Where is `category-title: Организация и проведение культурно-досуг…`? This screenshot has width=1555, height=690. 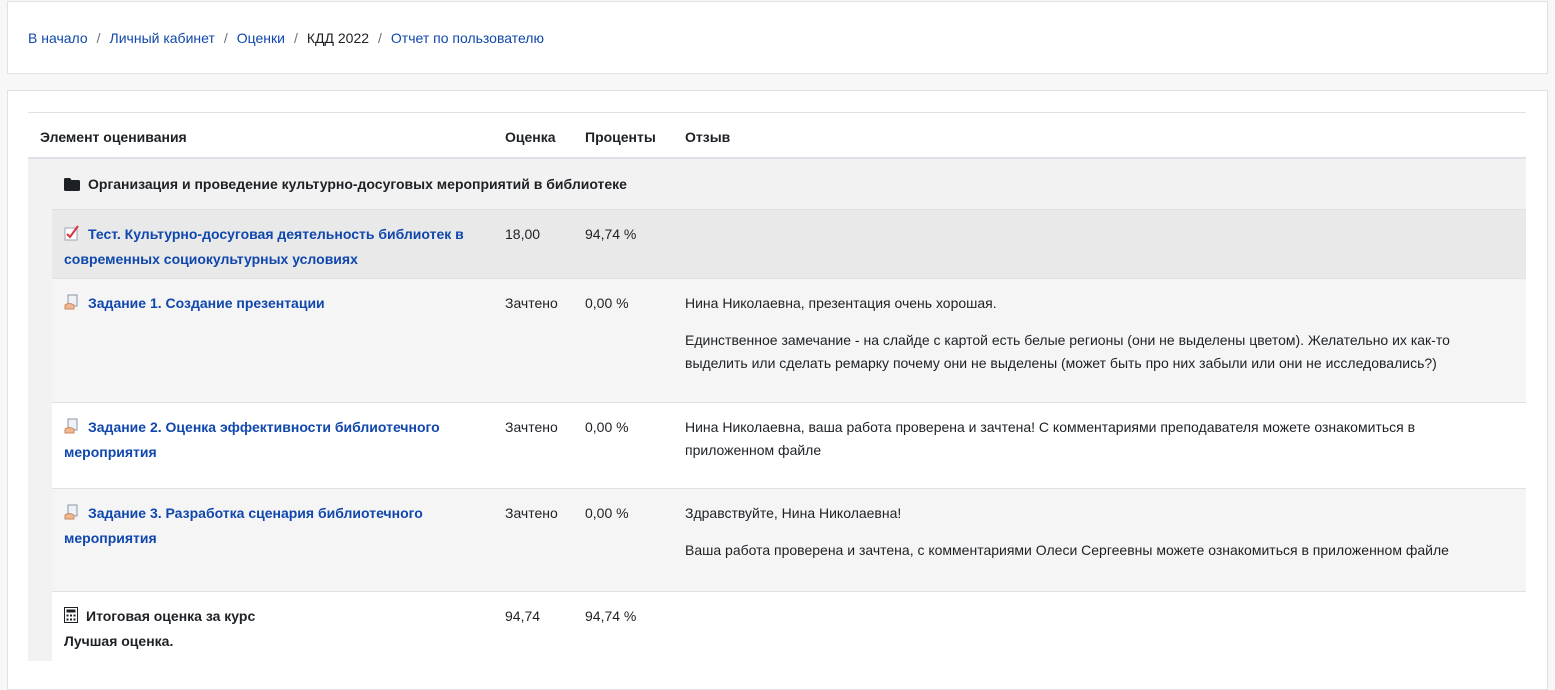 category-title: Организация и проведение культурно-досуг… is located at coordinates (357, 184).